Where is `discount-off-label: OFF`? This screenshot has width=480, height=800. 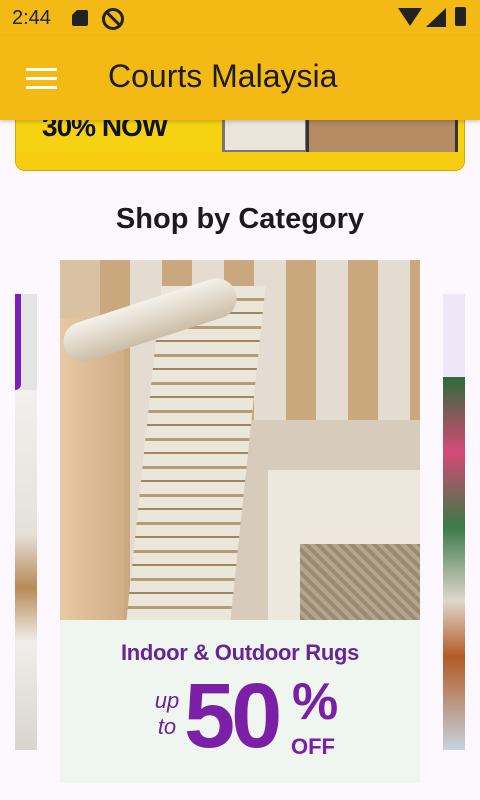
discount-off-label: OFF is located at coordinates (313, 746).